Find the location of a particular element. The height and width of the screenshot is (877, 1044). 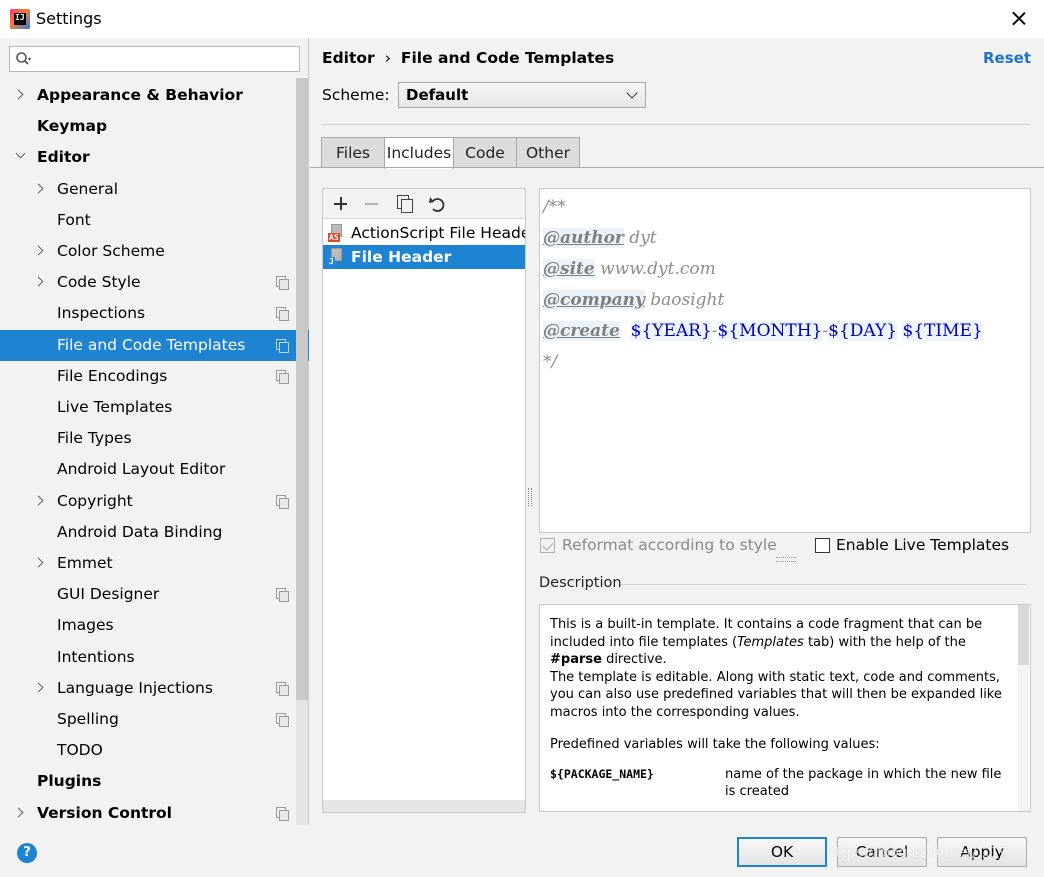

sidebar-item-android-data-binding: Android Data Binding is located at coordinates (148, 532).